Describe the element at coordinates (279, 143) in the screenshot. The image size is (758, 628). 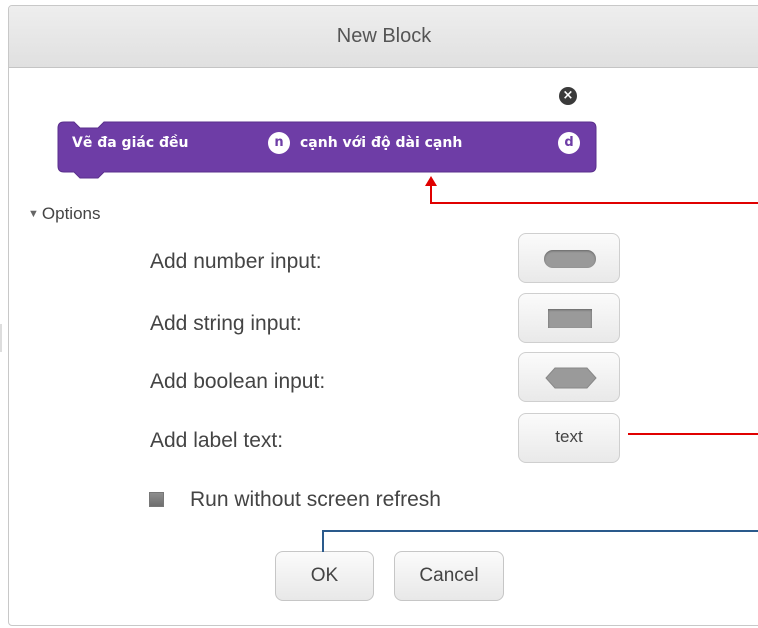
I see `block-arg-n: n` at that location.